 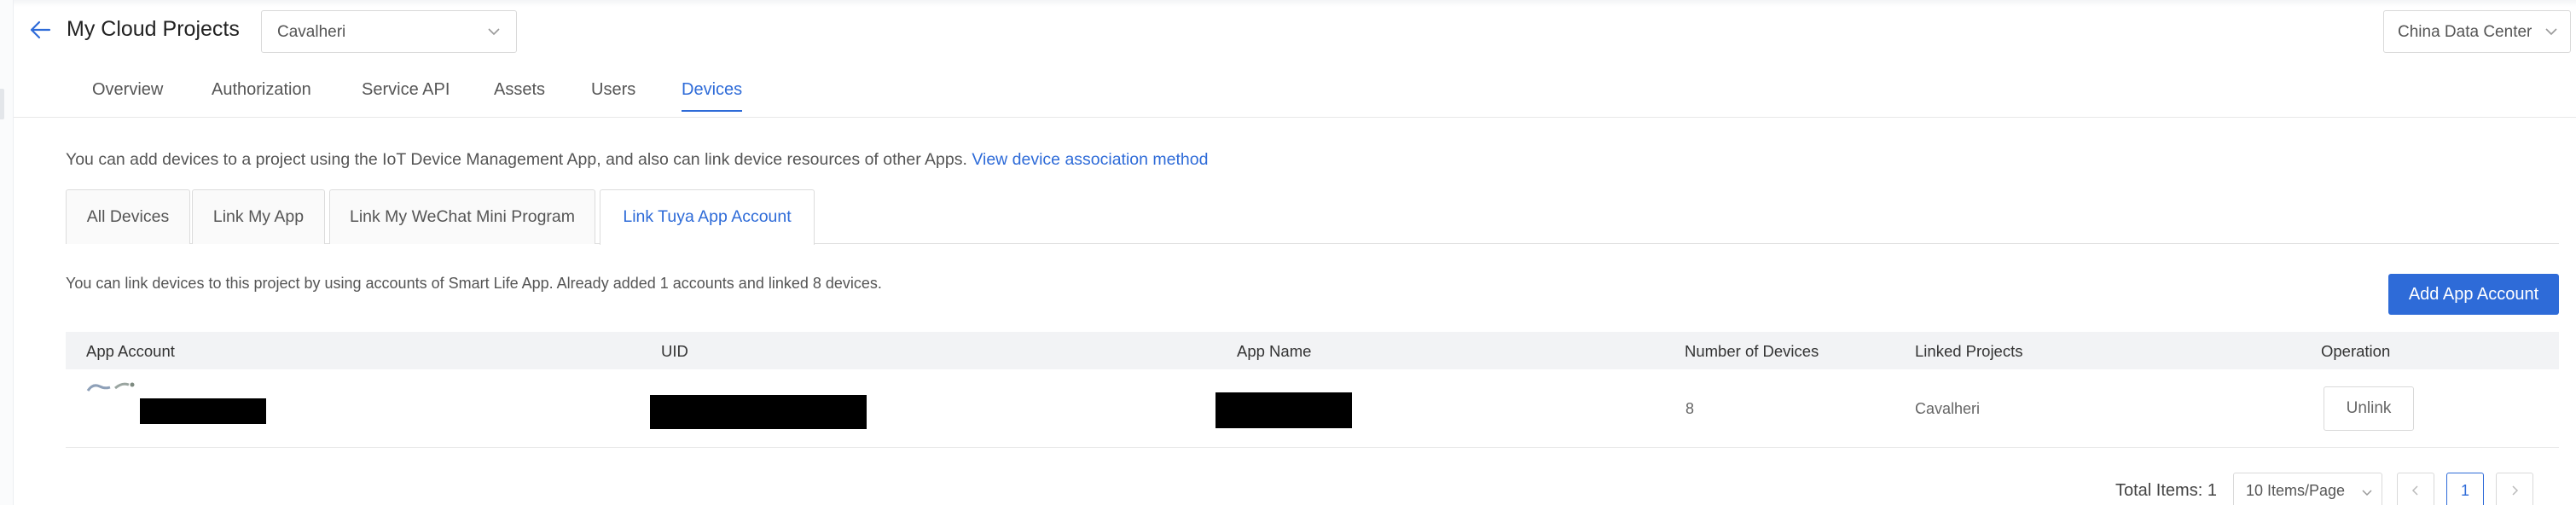 What do you see at coordinates (712, 96) in the screenshot?
I see `tab-devices: Devices` at bounding box center [712, 96].